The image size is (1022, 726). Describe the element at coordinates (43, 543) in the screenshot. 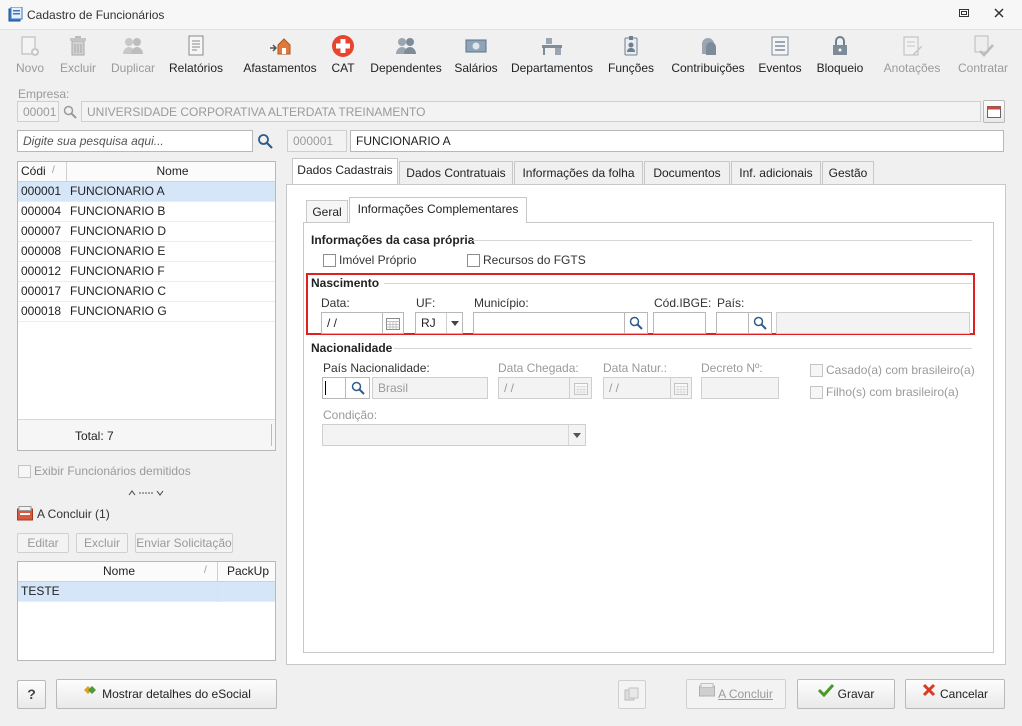

I see `edit-pending-button: Editar` at that location.